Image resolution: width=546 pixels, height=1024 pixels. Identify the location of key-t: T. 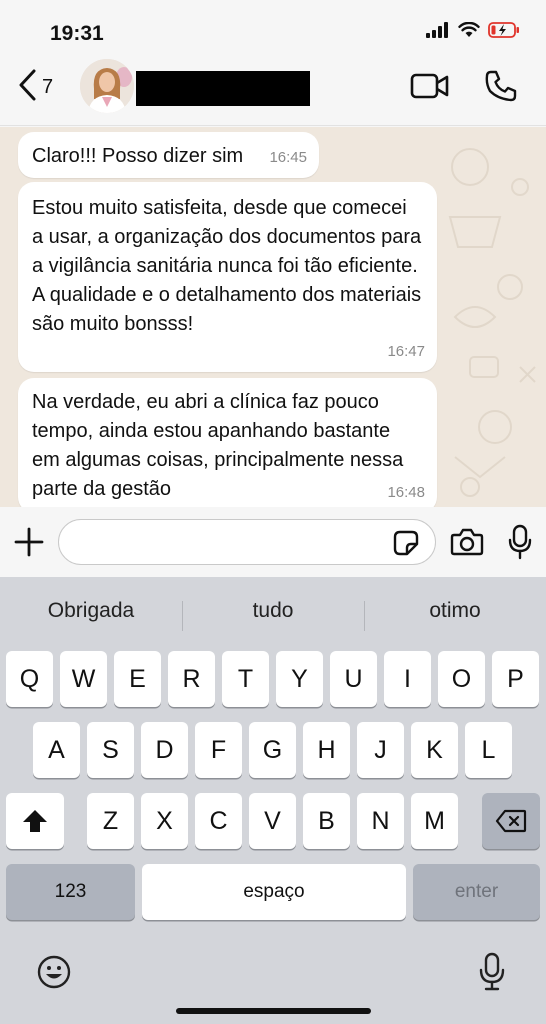
(245, 679).